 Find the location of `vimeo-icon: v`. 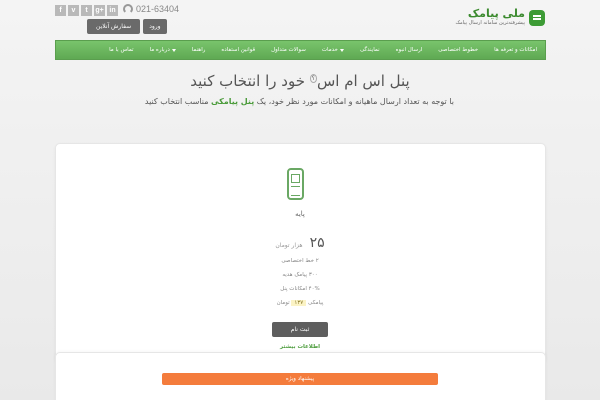

vimeo-icon: v is located at coordinates (73, 10).